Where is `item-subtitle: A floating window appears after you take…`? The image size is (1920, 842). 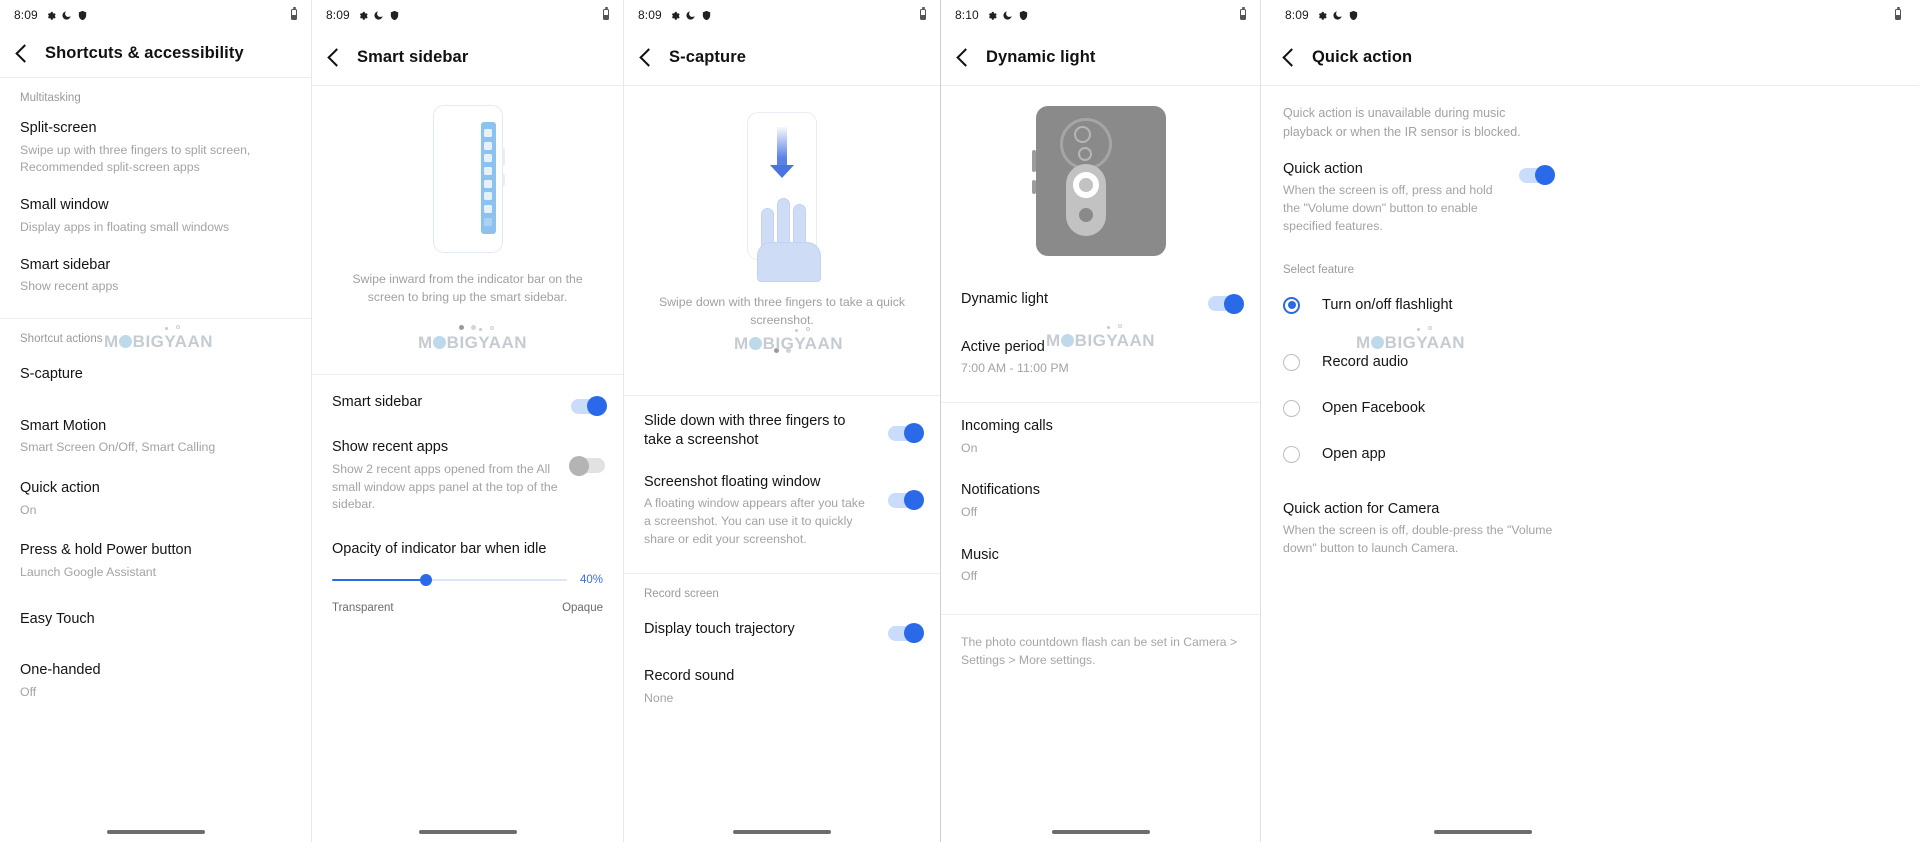
item-subtitle: A floating window appears after you take… is located at coordinates (754, 521).